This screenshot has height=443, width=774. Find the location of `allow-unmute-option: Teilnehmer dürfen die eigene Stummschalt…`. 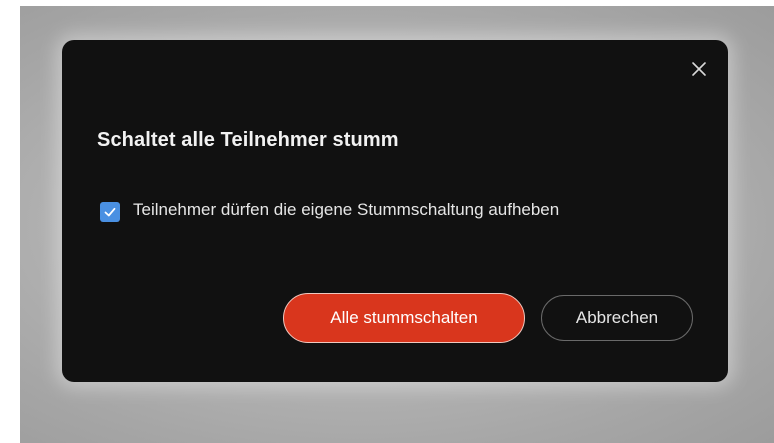

allow-unmute-option: Teilnehmer dürfen die eigene Stummschalt… is located at coordinates (351, 212).